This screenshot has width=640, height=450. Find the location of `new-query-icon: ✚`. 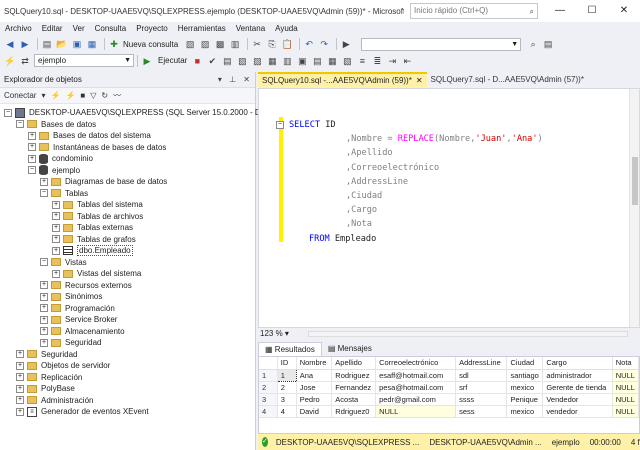

new-query-icon: ✚ is located at coordinates (114, 44).